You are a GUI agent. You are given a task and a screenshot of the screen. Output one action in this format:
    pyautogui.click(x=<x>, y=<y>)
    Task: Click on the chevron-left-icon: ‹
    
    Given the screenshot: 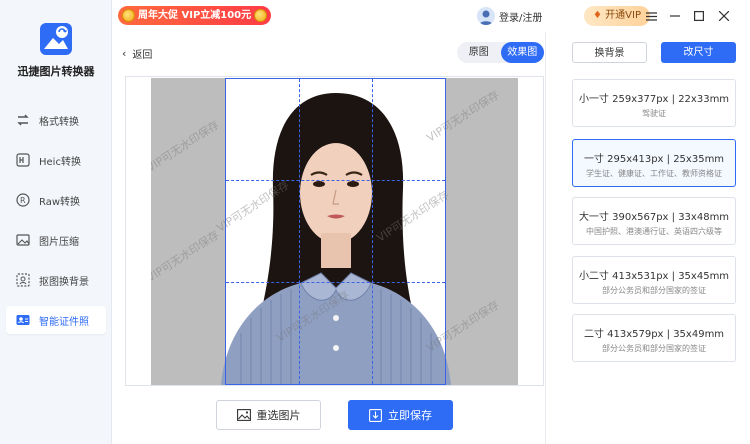 What is the action you would take?
    pyautogui.click(x=124, y=53)
    